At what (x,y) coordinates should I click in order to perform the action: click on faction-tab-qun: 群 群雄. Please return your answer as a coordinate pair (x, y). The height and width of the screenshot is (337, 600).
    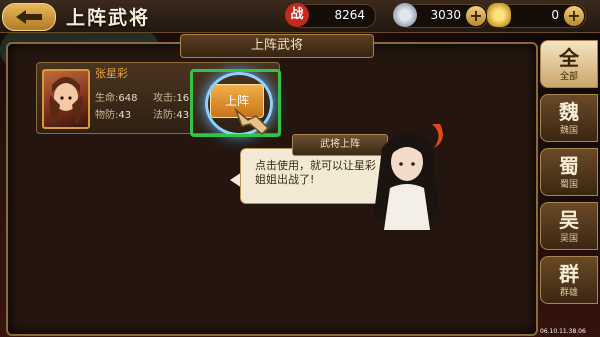
    Looking at the image, I should click on (569, 280).